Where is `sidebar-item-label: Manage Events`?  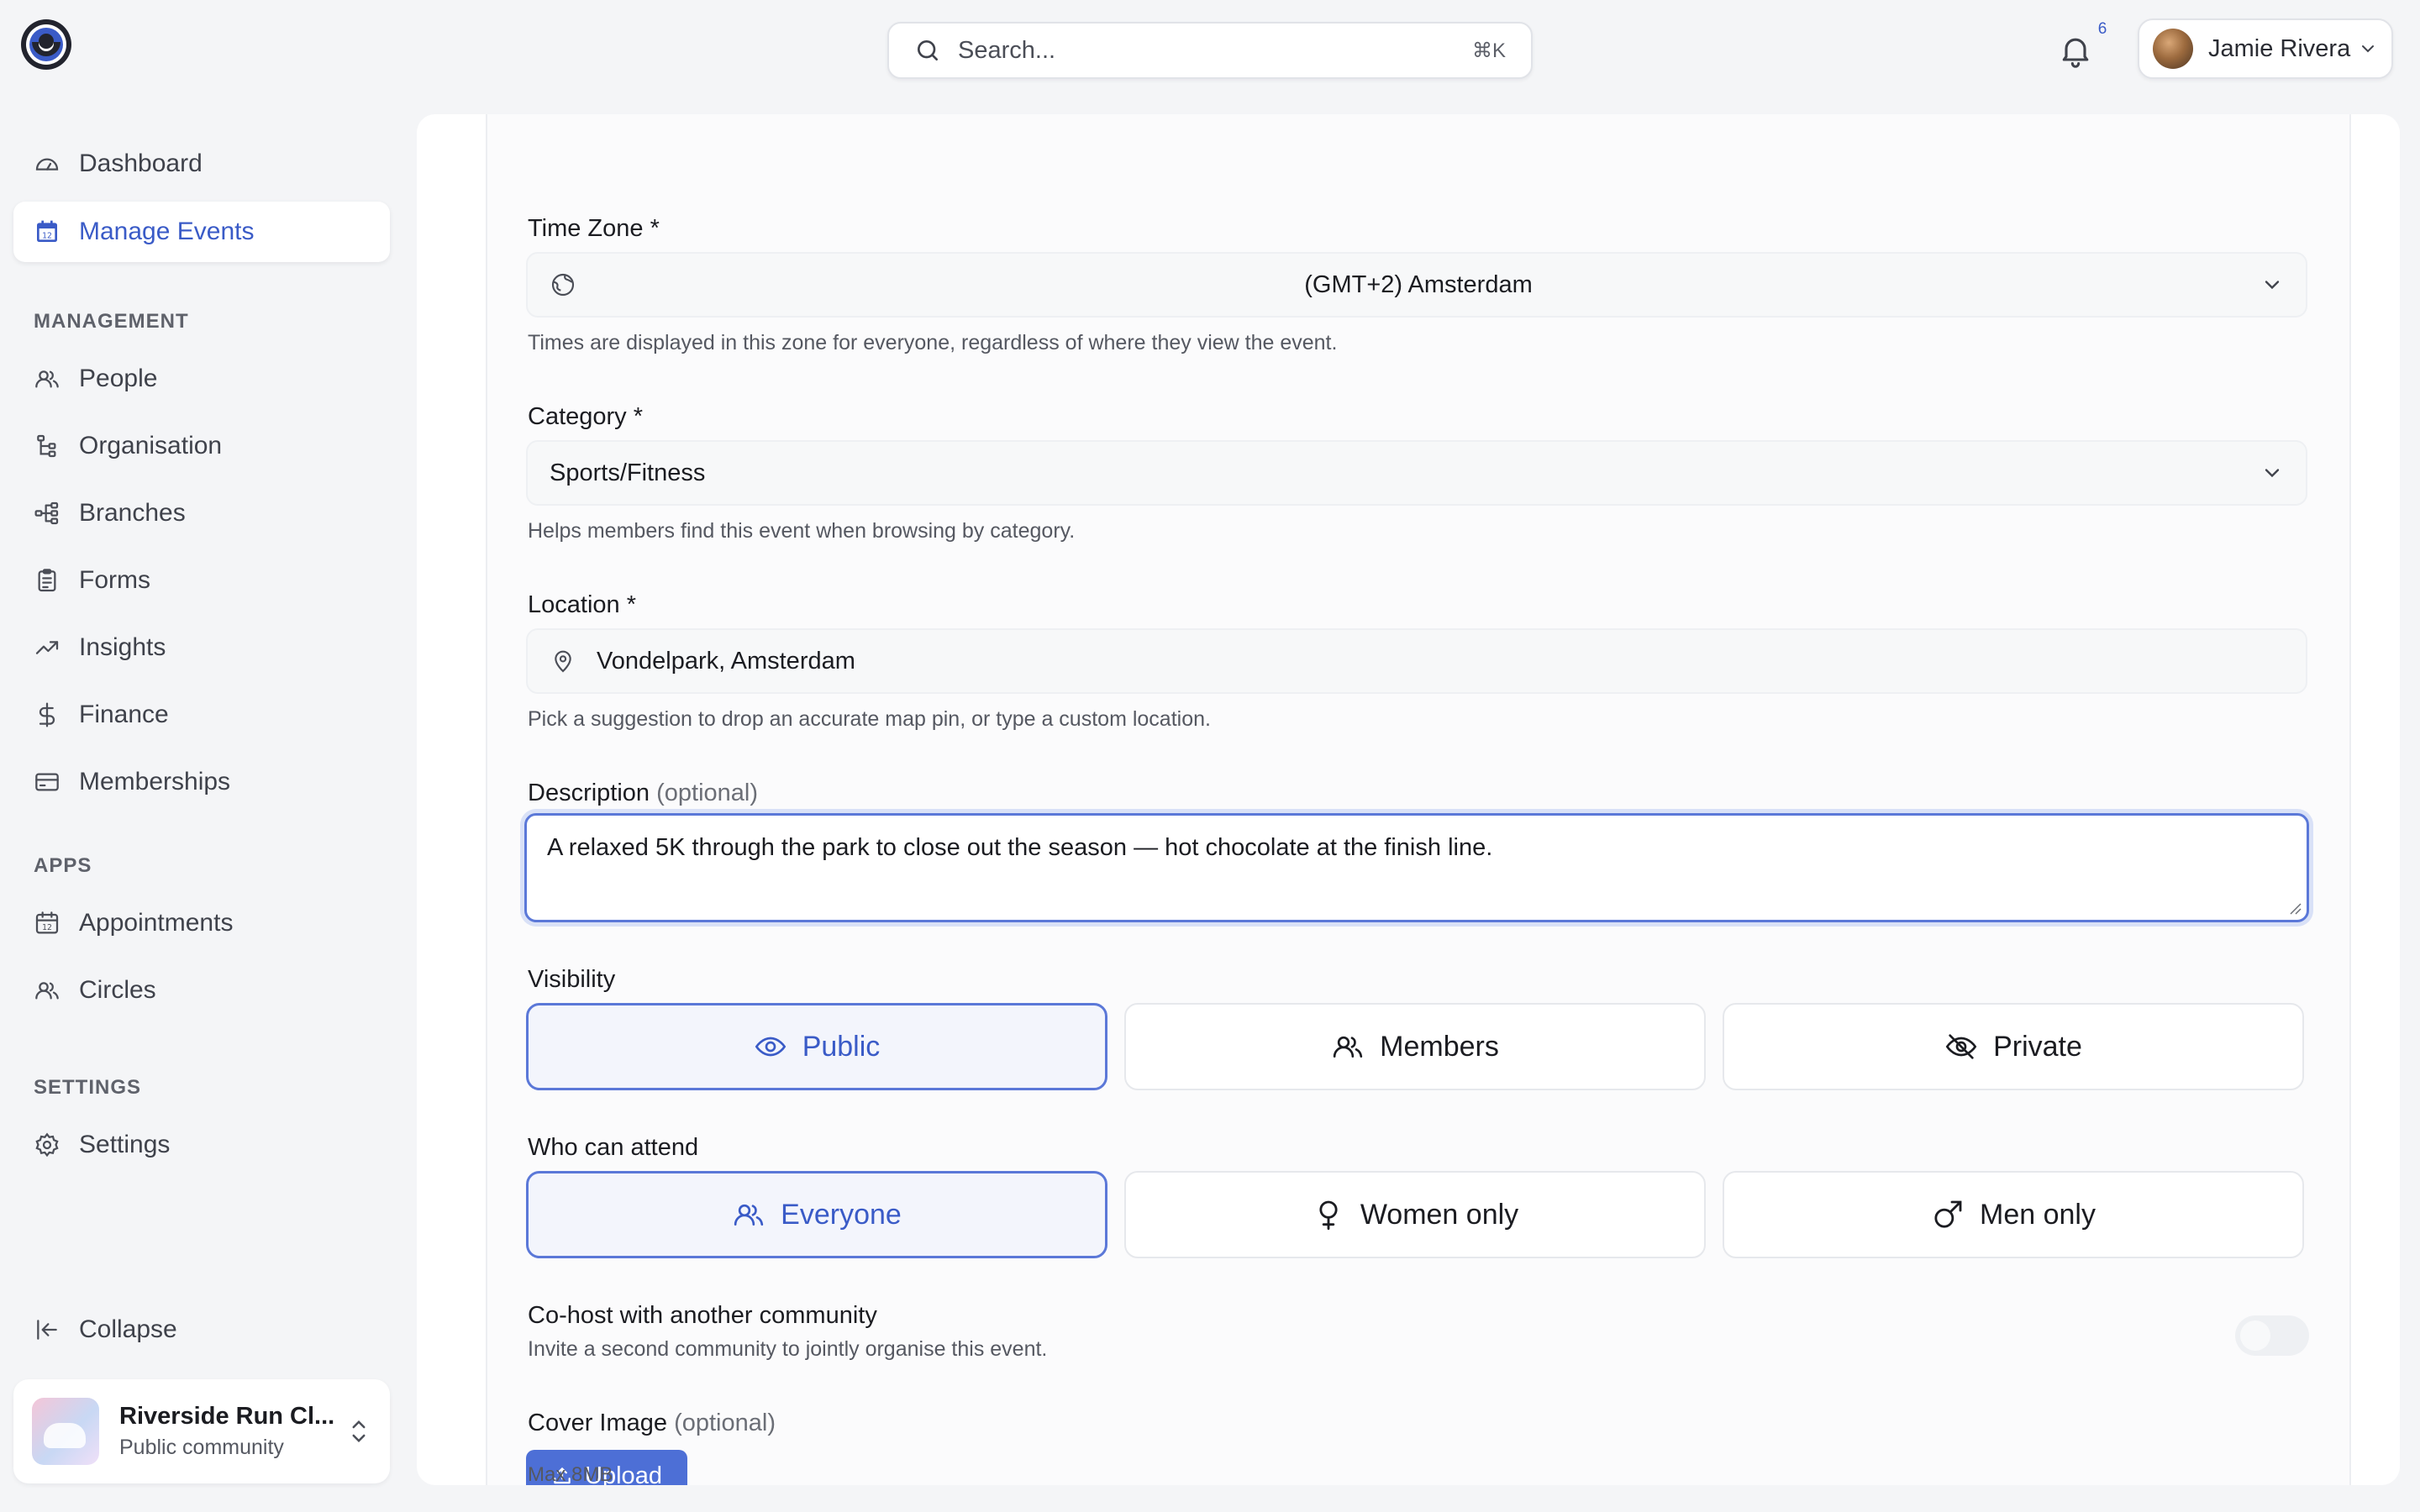 sidebar-item-label: Manage Events is located at coordinates (167, 231).